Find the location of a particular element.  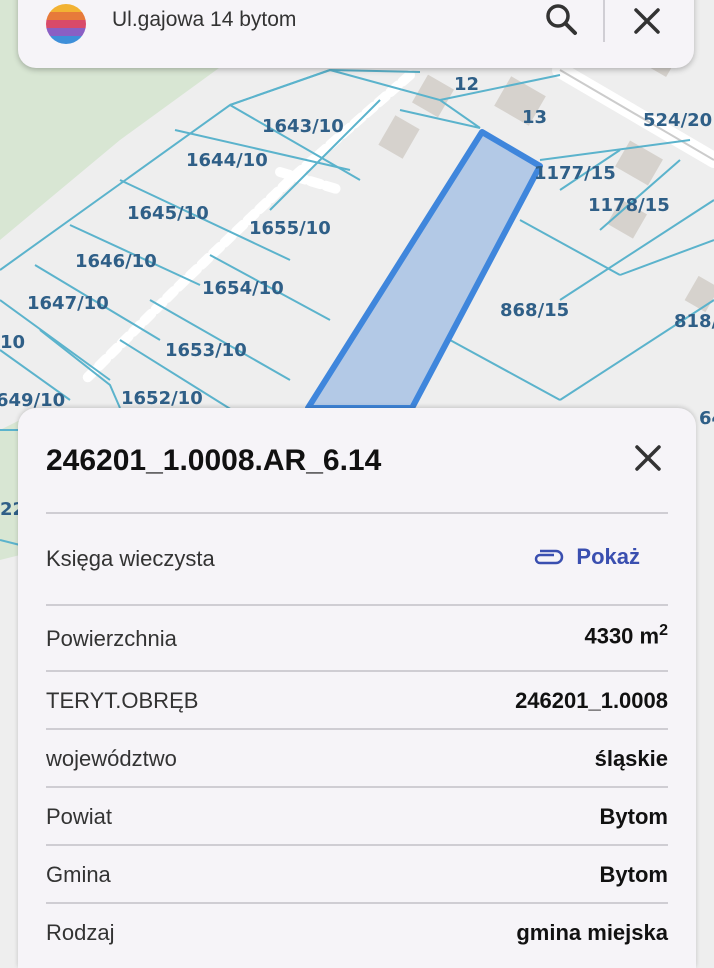

search-divider is located at coordinates (604, 21).